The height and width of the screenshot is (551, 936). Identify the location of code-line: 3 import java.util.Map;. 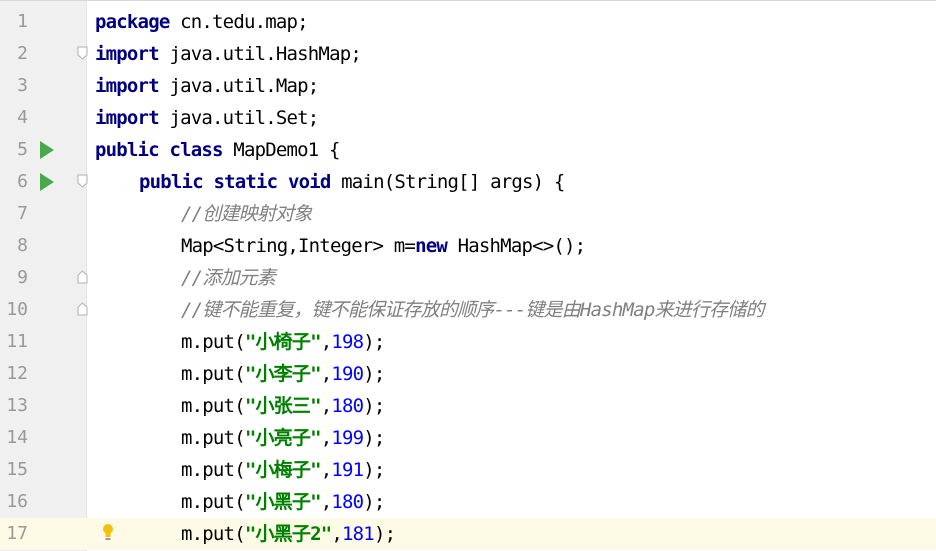
(468, 86).